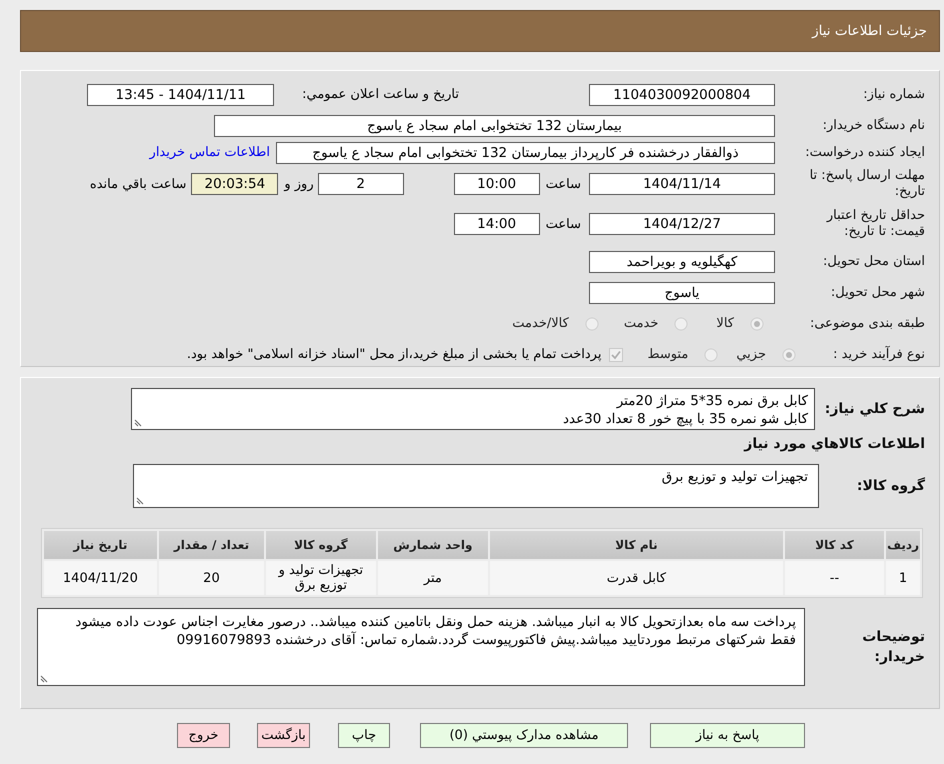 Image resolution: width=944 pixels, height=764 pixels. What do you see at coordinates (524, 735) in the screenshot?
I see `action-button: مشاهده مدارک پیوستي (0)` at bounding box center [524, 735].